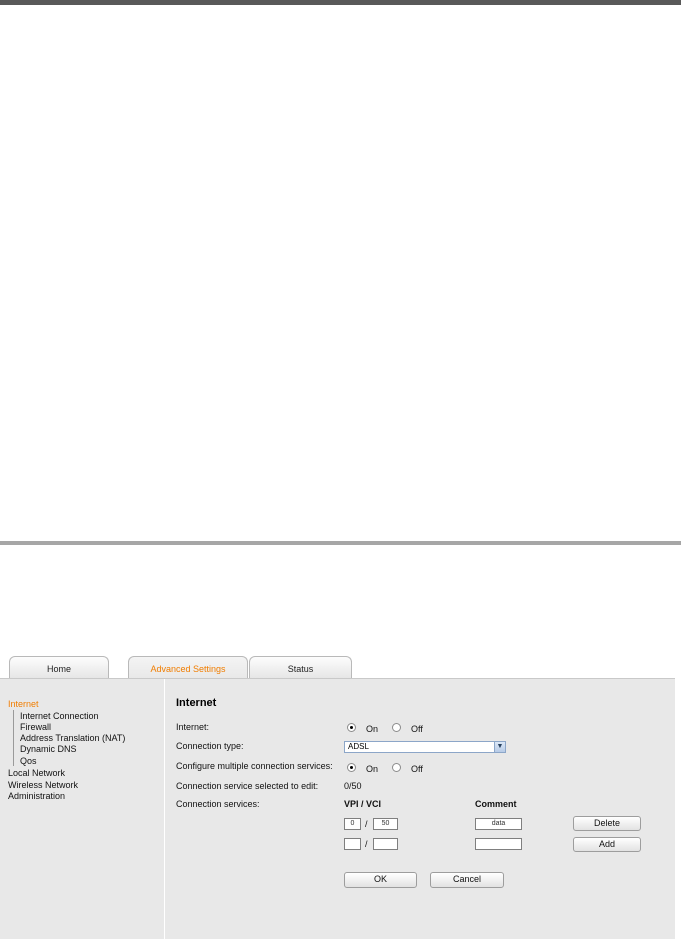 The width and height of the screenshot is (681, 939). I want to click on sidebar-item-administration: Administration, so click(36, 796).